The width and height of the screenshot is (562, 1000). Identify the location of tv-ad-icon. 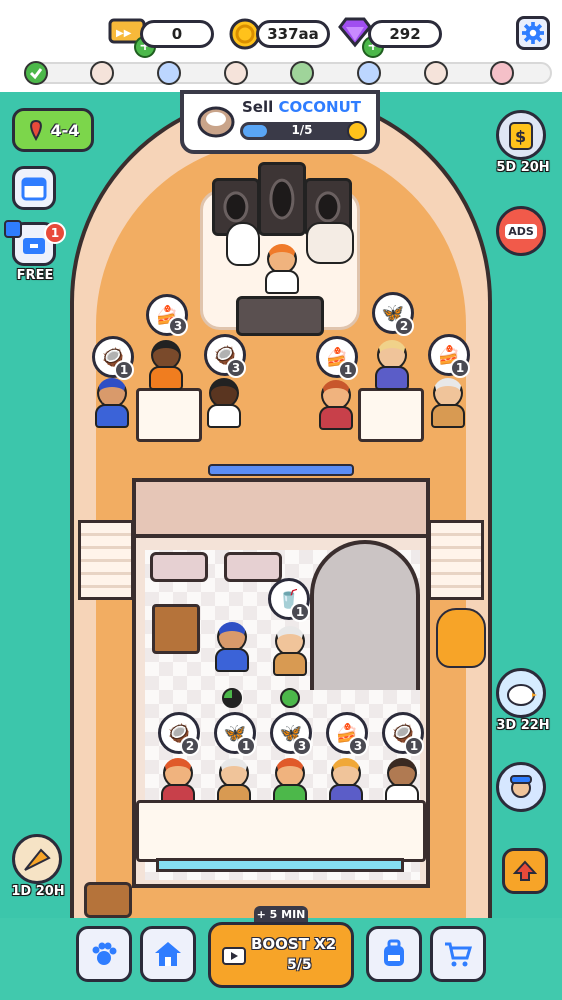
(234, 956).